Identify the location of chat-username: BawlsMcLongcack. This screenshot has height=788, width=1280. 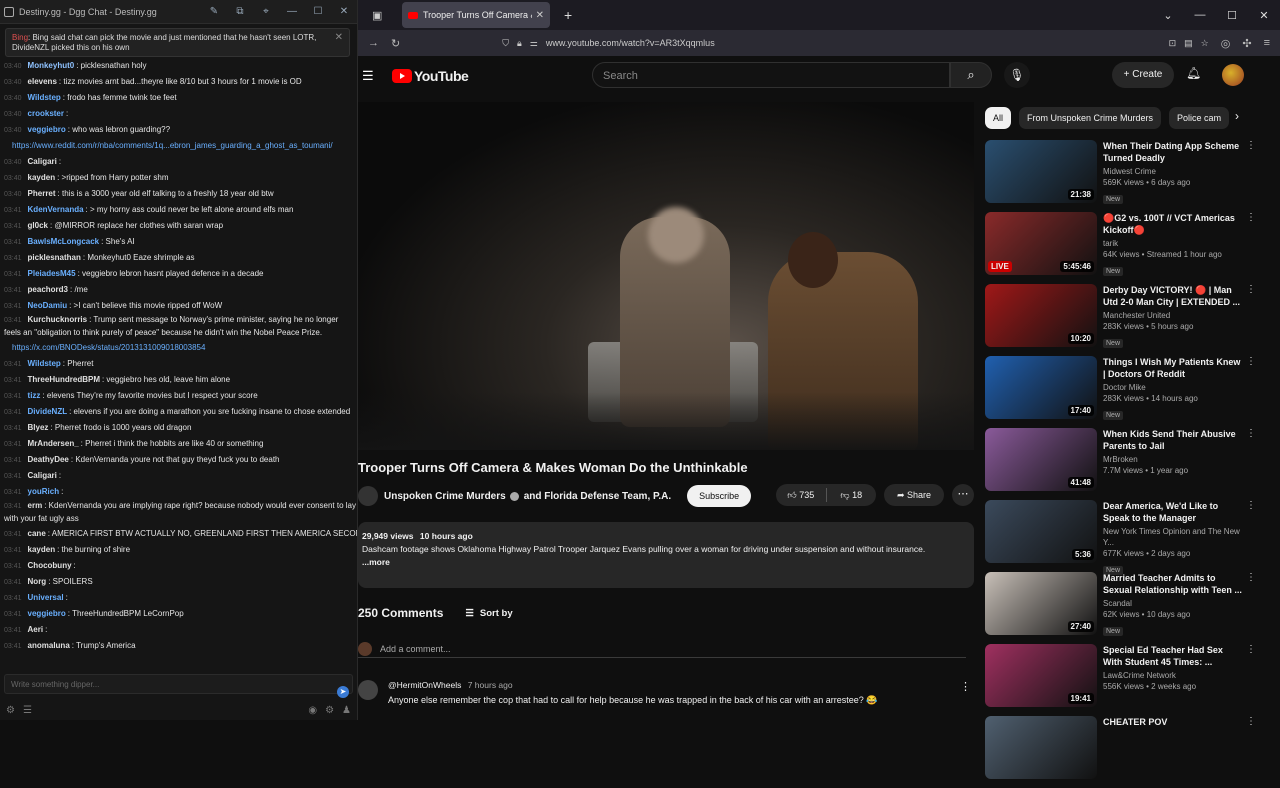
(64, 241).